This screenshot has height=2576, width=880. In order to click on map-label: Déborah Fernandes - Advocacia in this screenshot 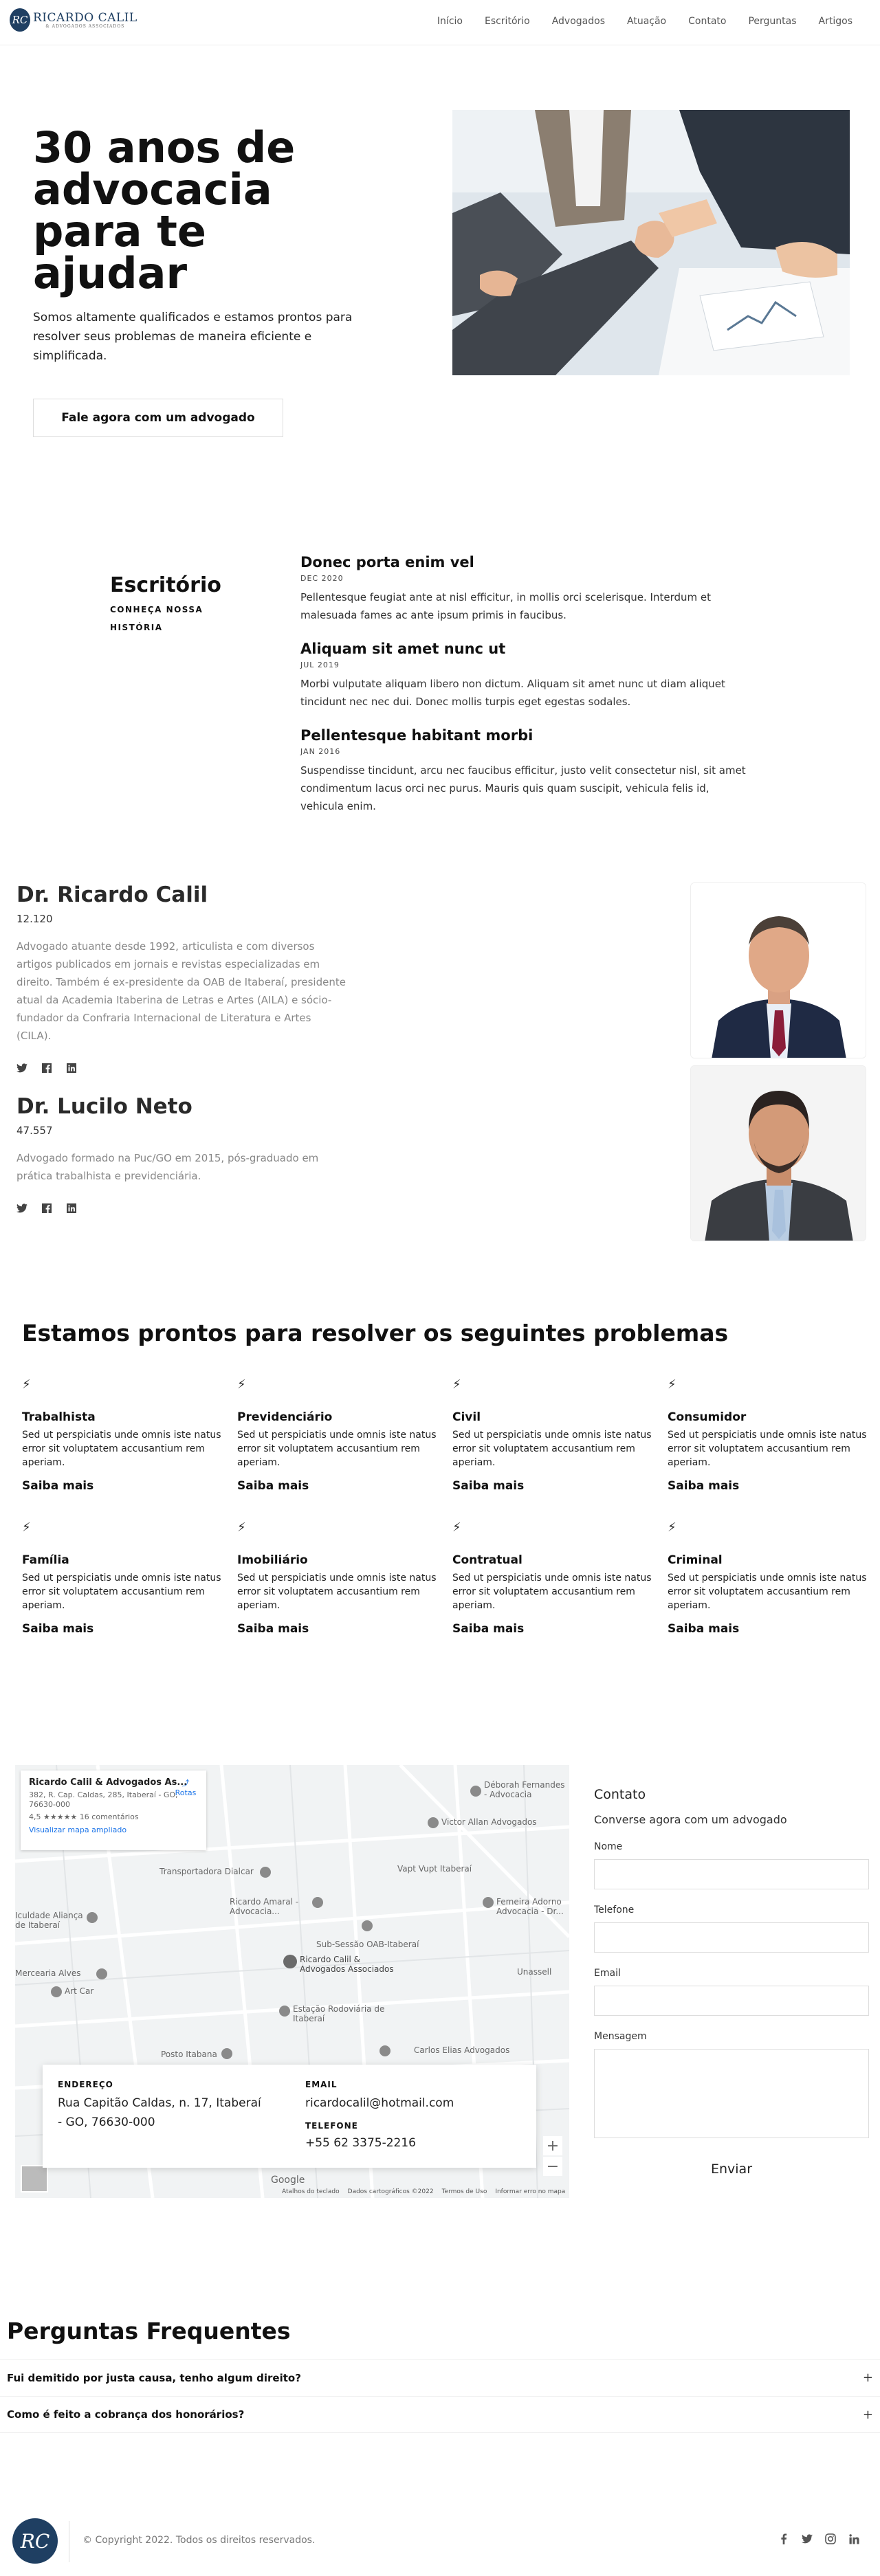, I will do `click(524, 1789)`.